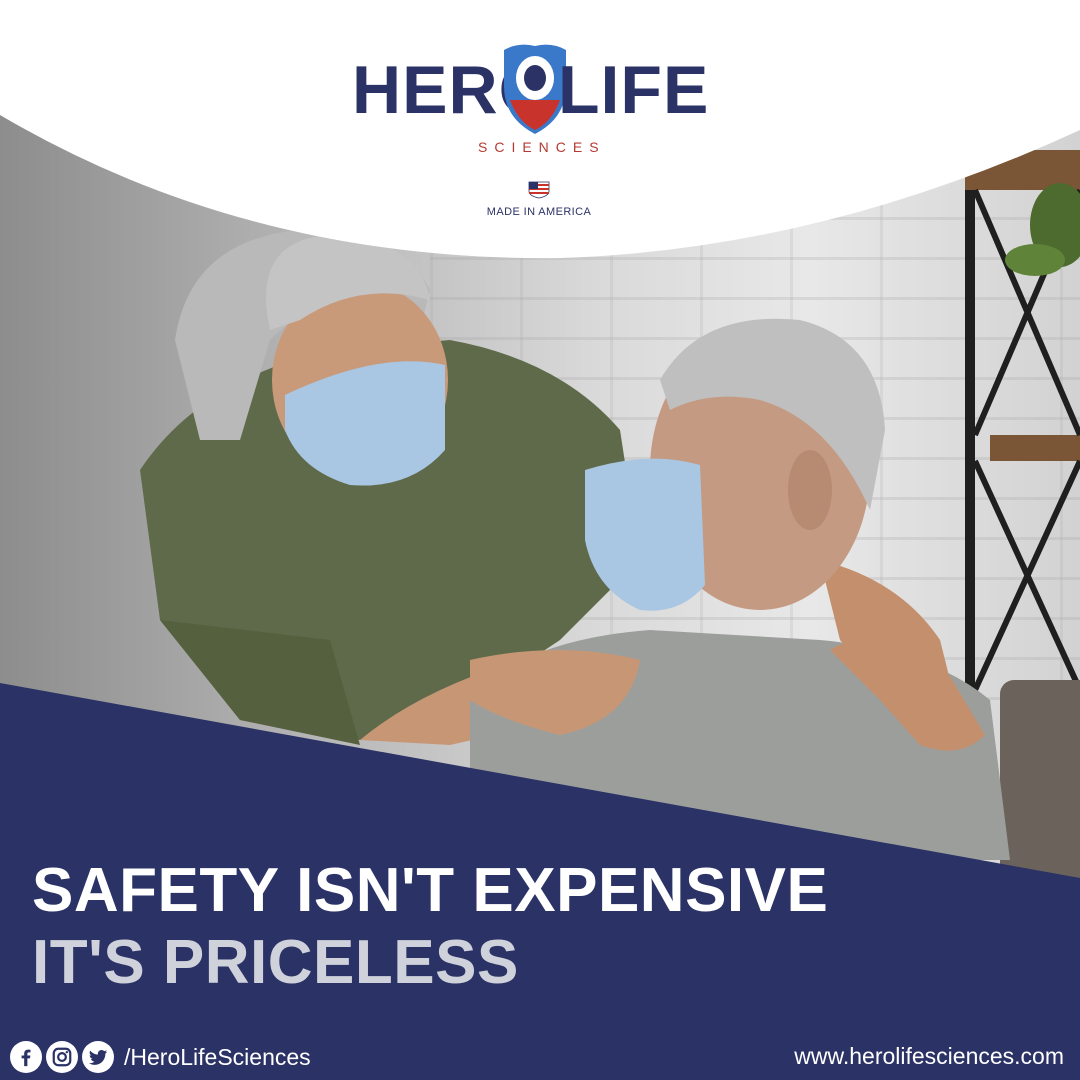 This screenshot has height=1080, width=1080. What do you see at coordinates (542, 147) in the screenshot?
I see `brand-subtitle: SCIENCES` at bounding box center [542, 147].